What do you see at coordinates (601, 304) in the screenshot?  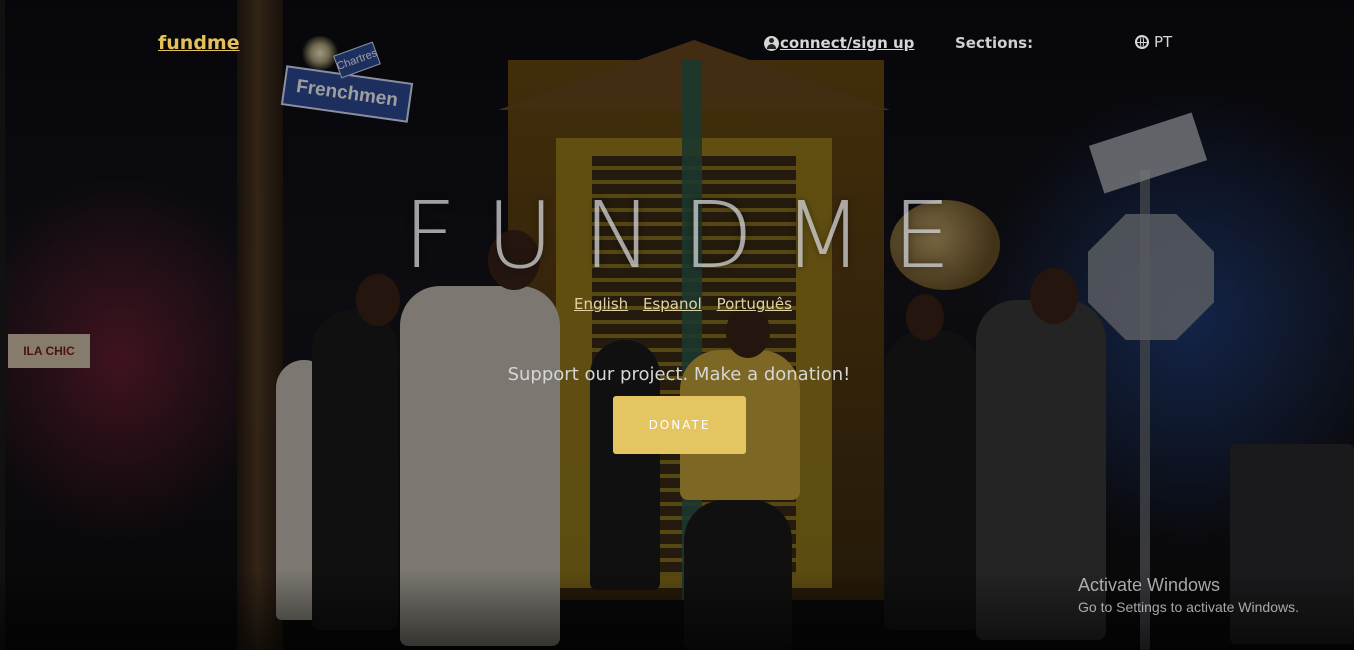 I see `language-link-english: English` at bounding box center [601, 304].